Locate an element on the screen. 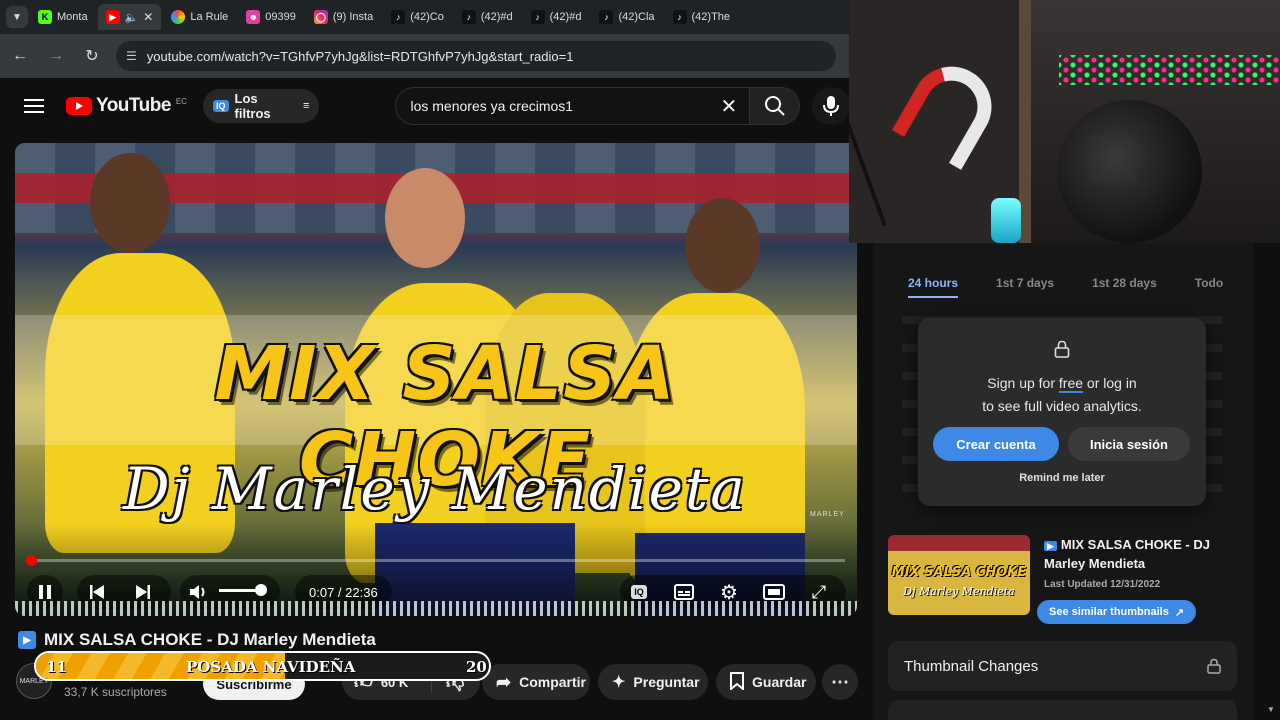 The image size is (1280, 720). tab-24-hours: 24 hours is located at coordinates (933, 284).